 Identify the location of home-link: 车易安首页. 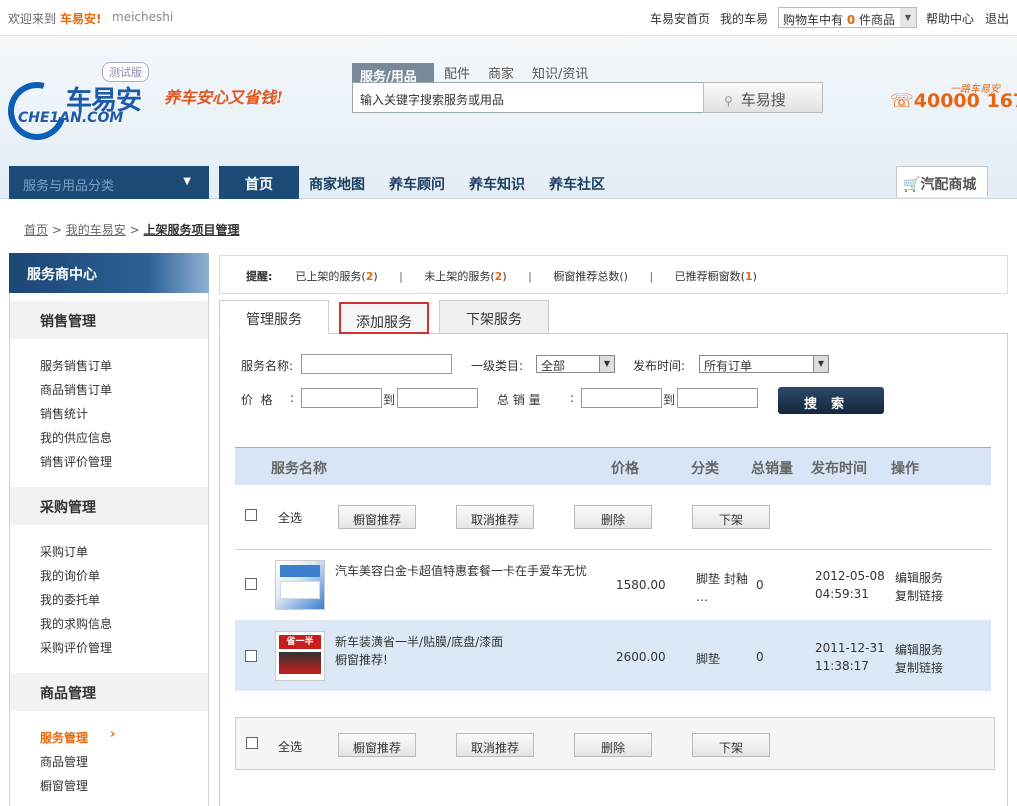
(680, 18).